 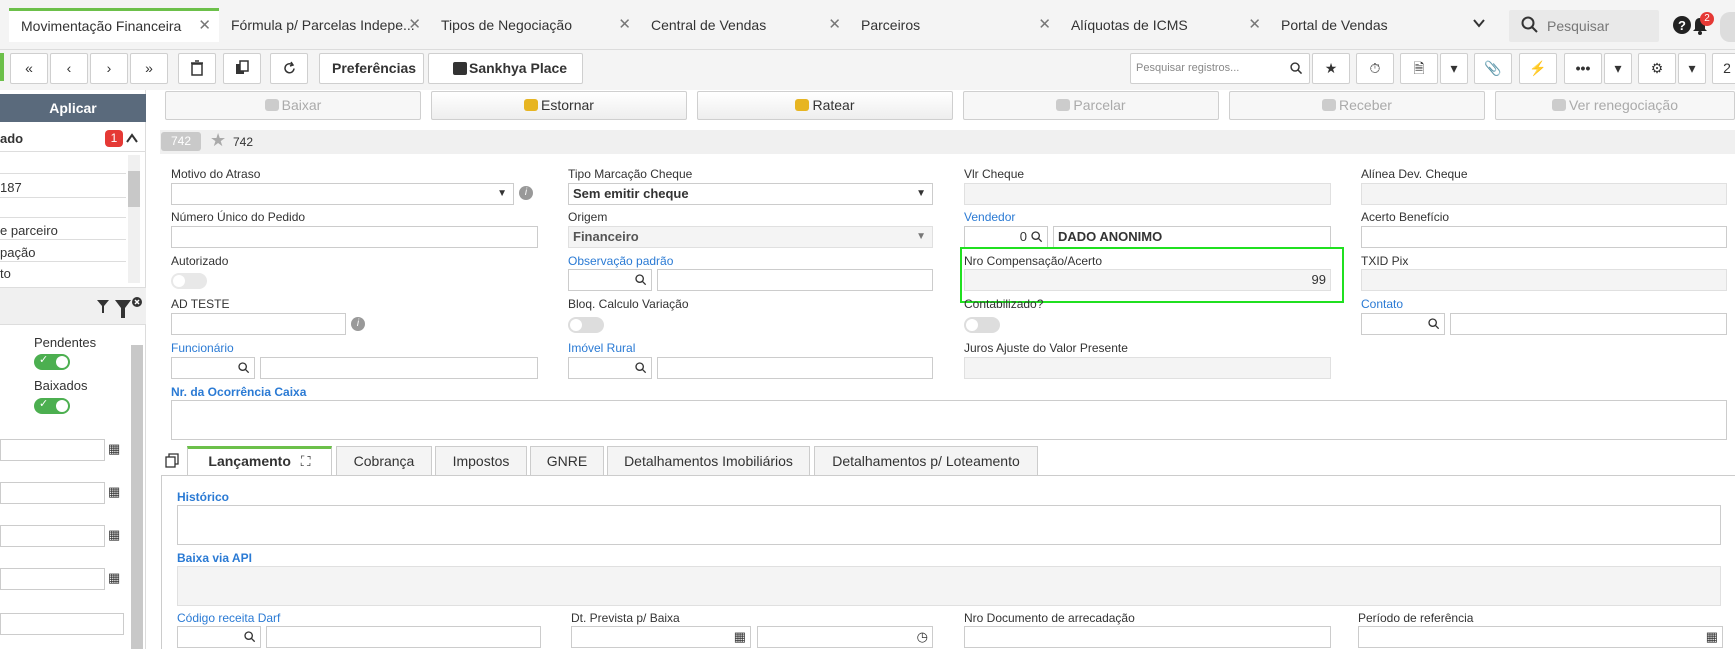 What do you see at coordinates (213, 368) in the screenshot?
I see `funcionario-code-input` at bounding box center [213, 368].